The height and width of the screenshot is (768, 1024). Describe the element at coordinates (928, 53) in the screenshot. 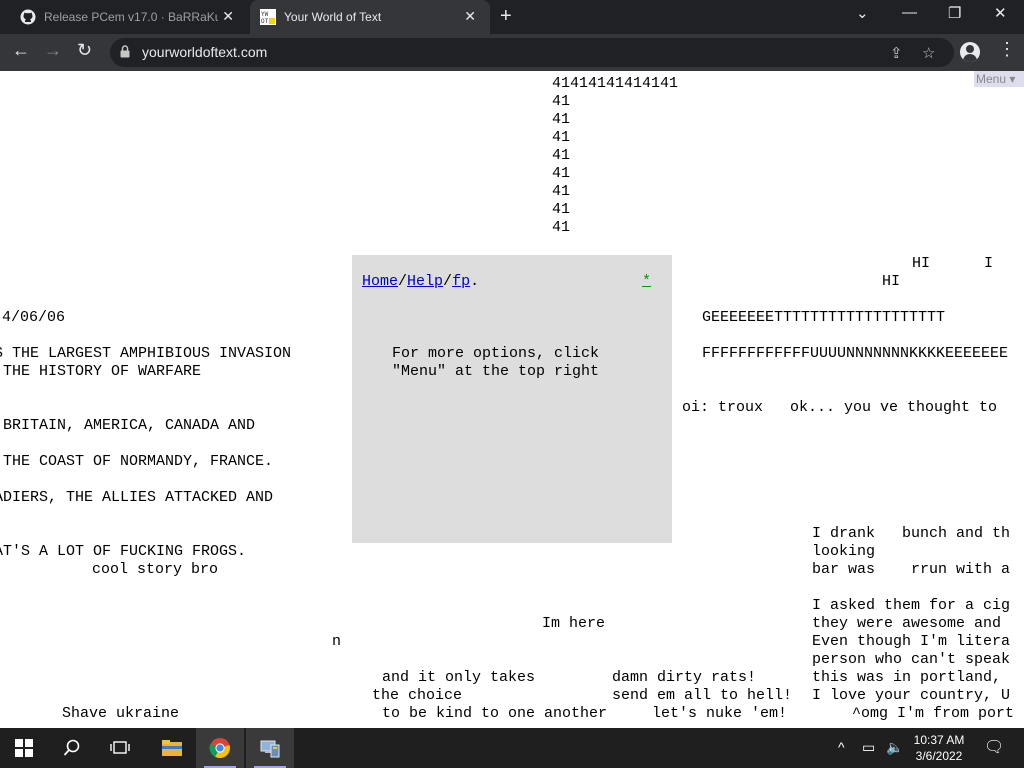

I see `bookmark-star-icon: ☆` at that location.